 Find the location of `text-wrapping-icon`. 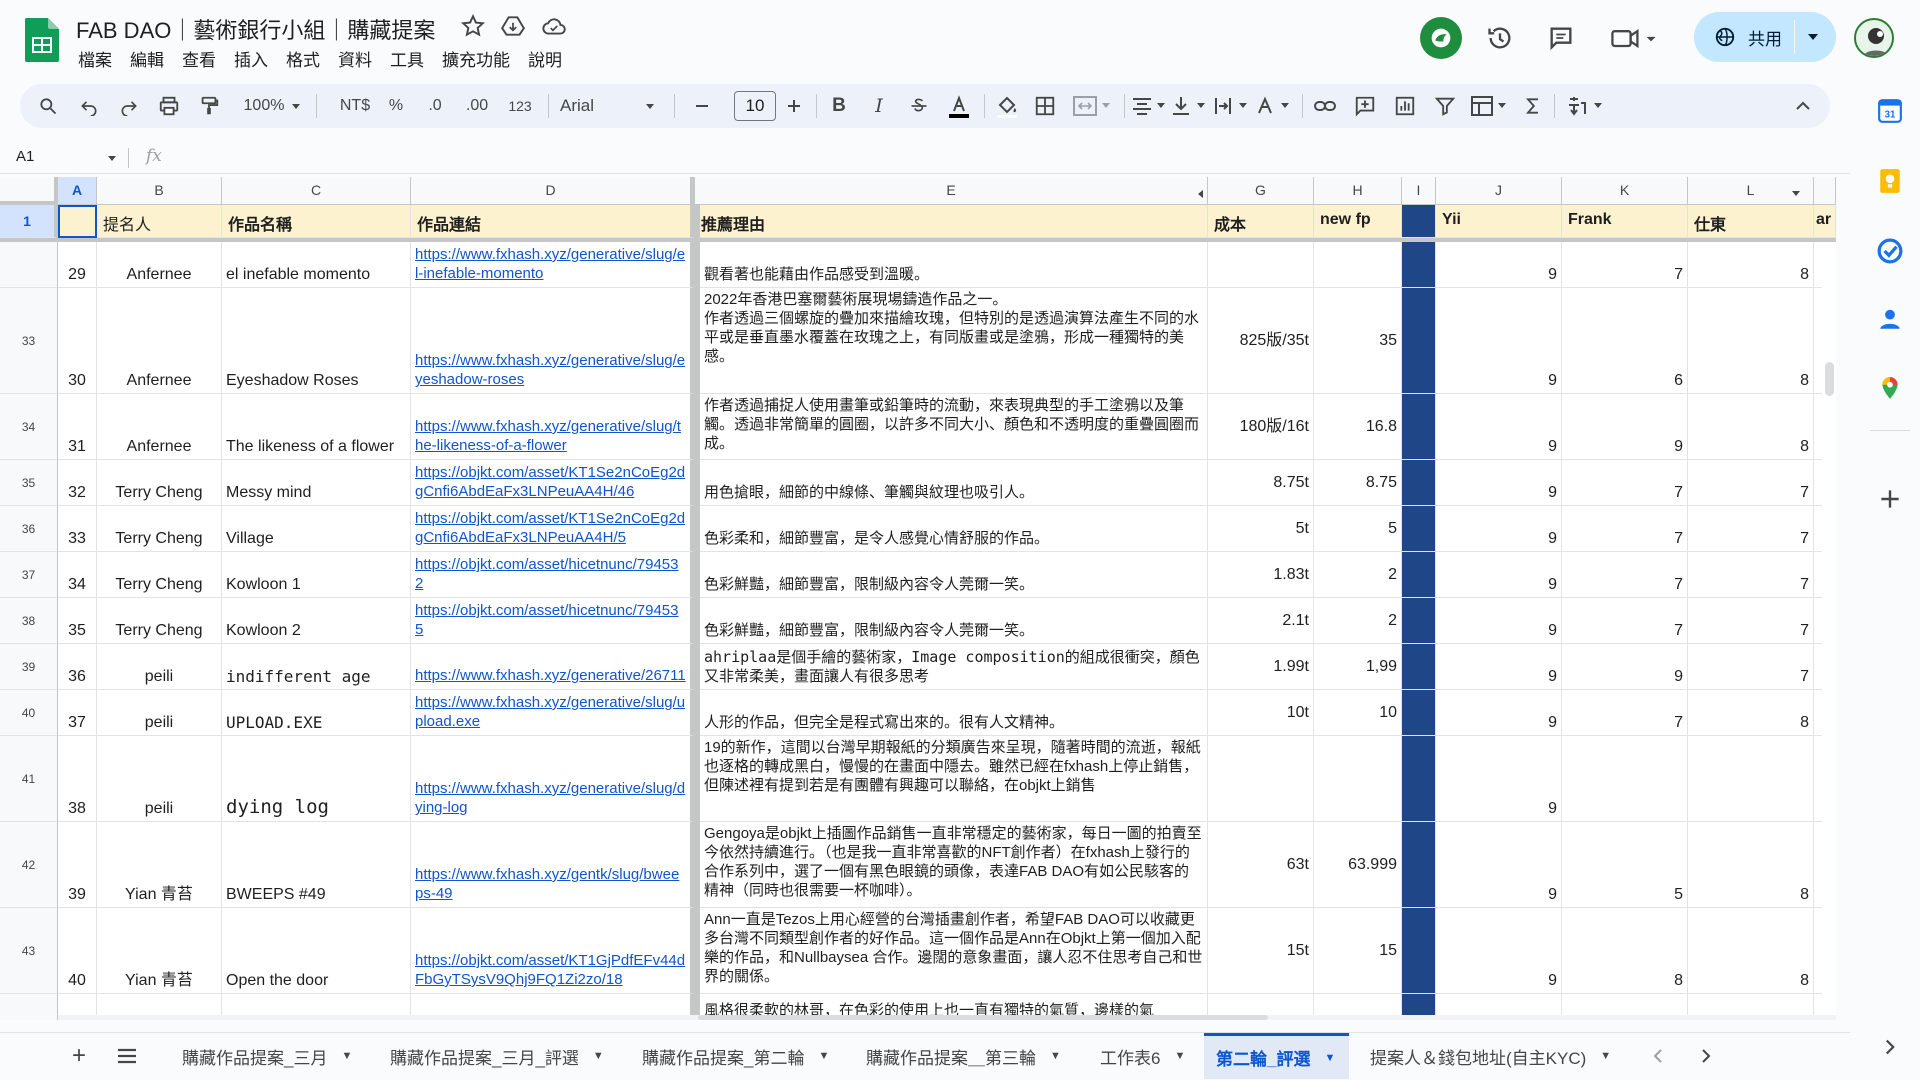

text-wrapping-icon is located at coordinates (1233, 106).